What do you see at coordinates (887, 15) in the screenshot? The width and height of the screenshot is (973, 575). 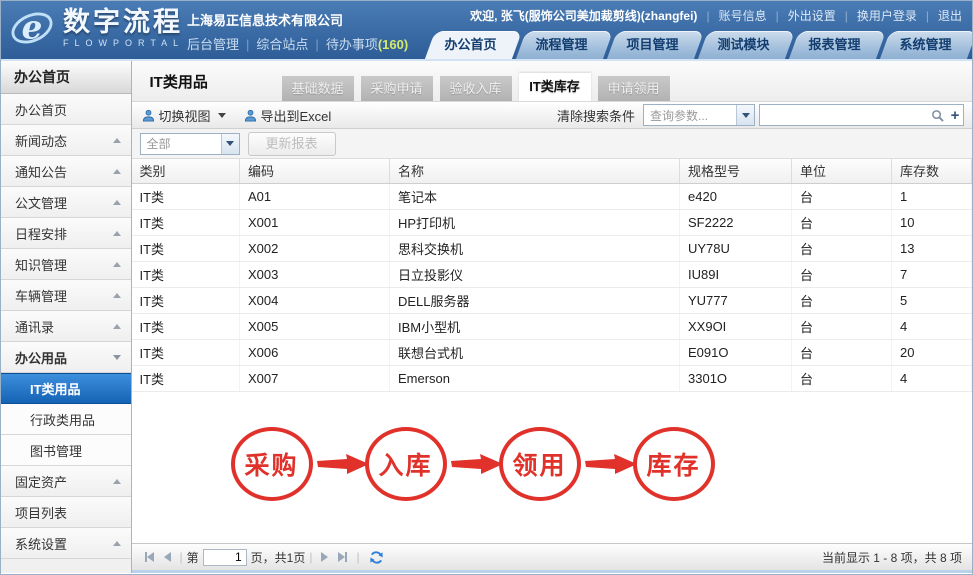 I see `user-link: 换用户登录` at bounding box center [887, 15].